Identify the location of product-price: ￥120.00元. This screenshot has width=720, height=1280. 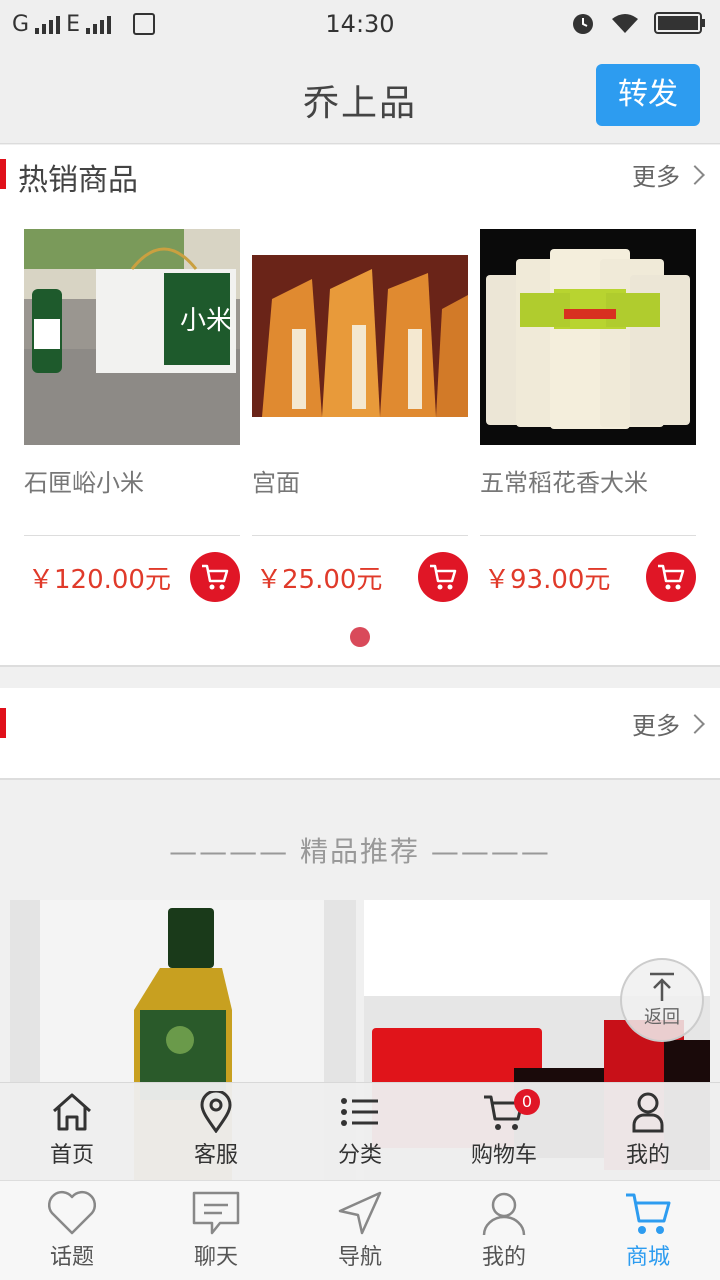
(99, 579).